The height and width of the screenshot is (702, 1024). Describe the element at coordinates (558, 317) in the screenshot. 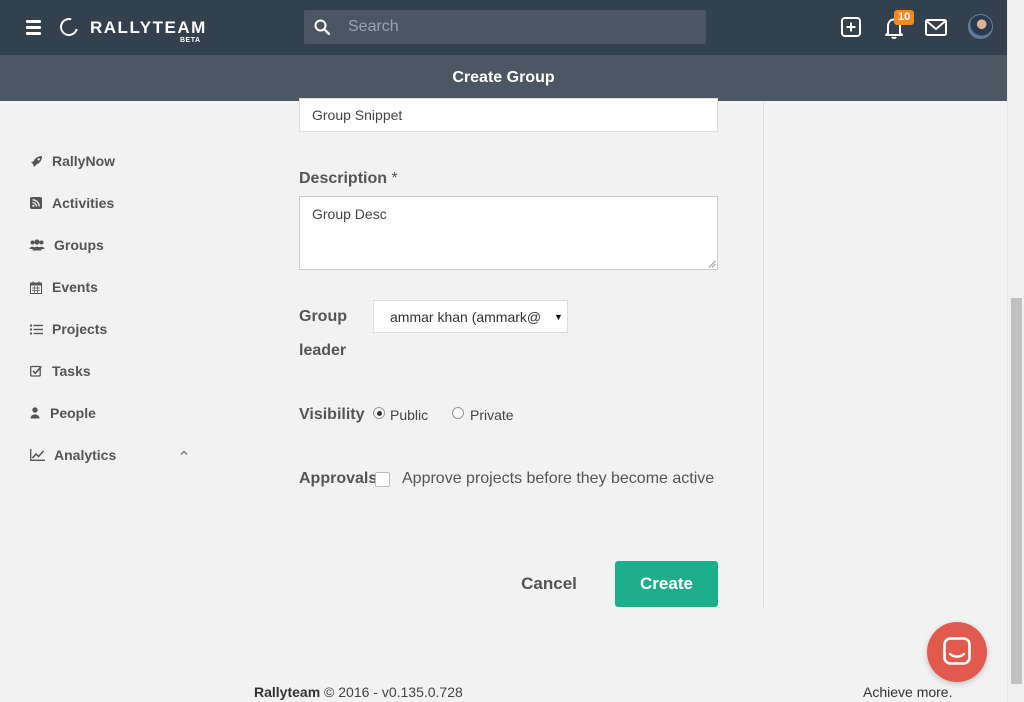

I see `dropdown-arrow-icon: ▼` at that location.